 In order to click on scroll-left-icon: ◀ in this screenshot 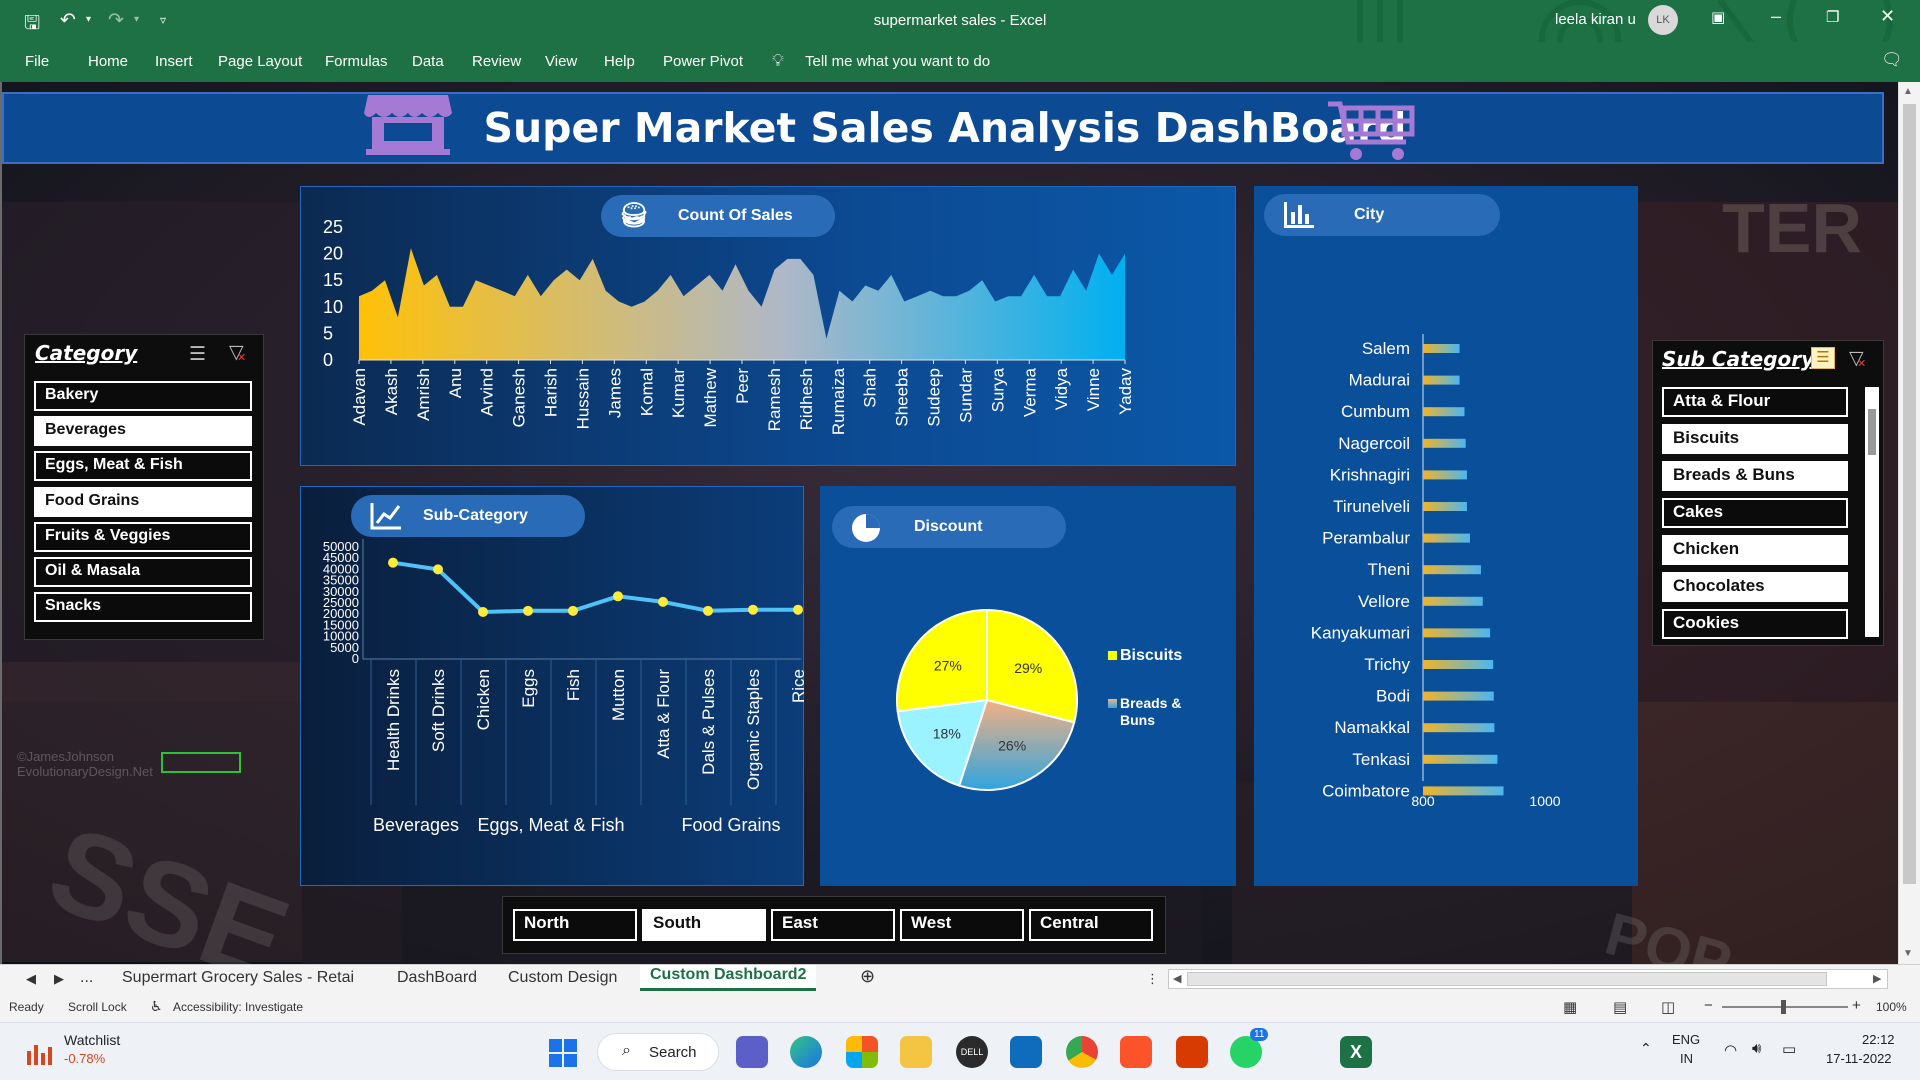, I will do `click(1177, 978)`.